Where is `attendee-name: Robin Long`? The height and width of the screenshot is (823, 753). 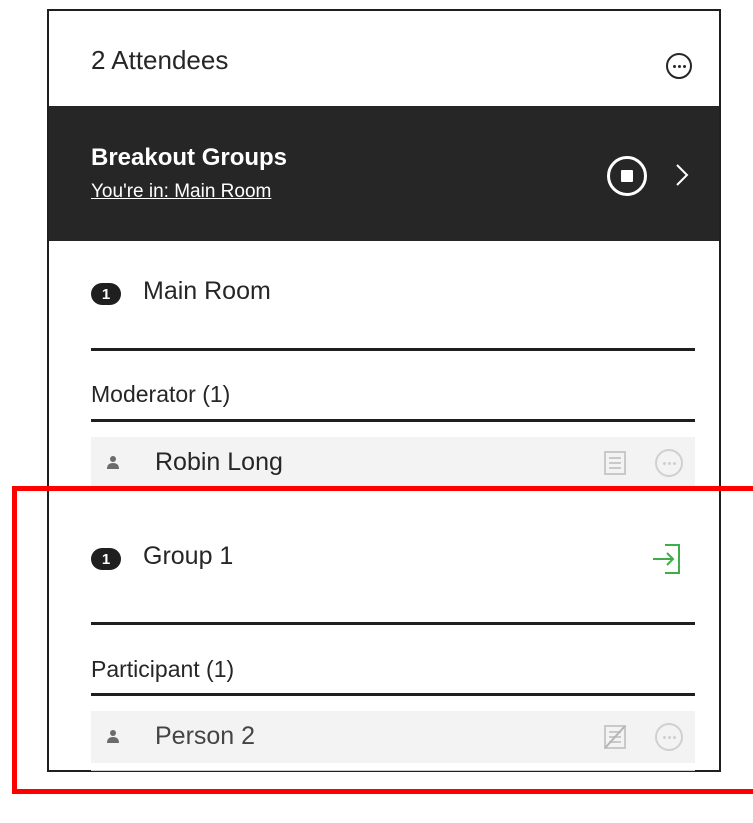 attendee-name: Robin Long is located at coordinates (219, 462).